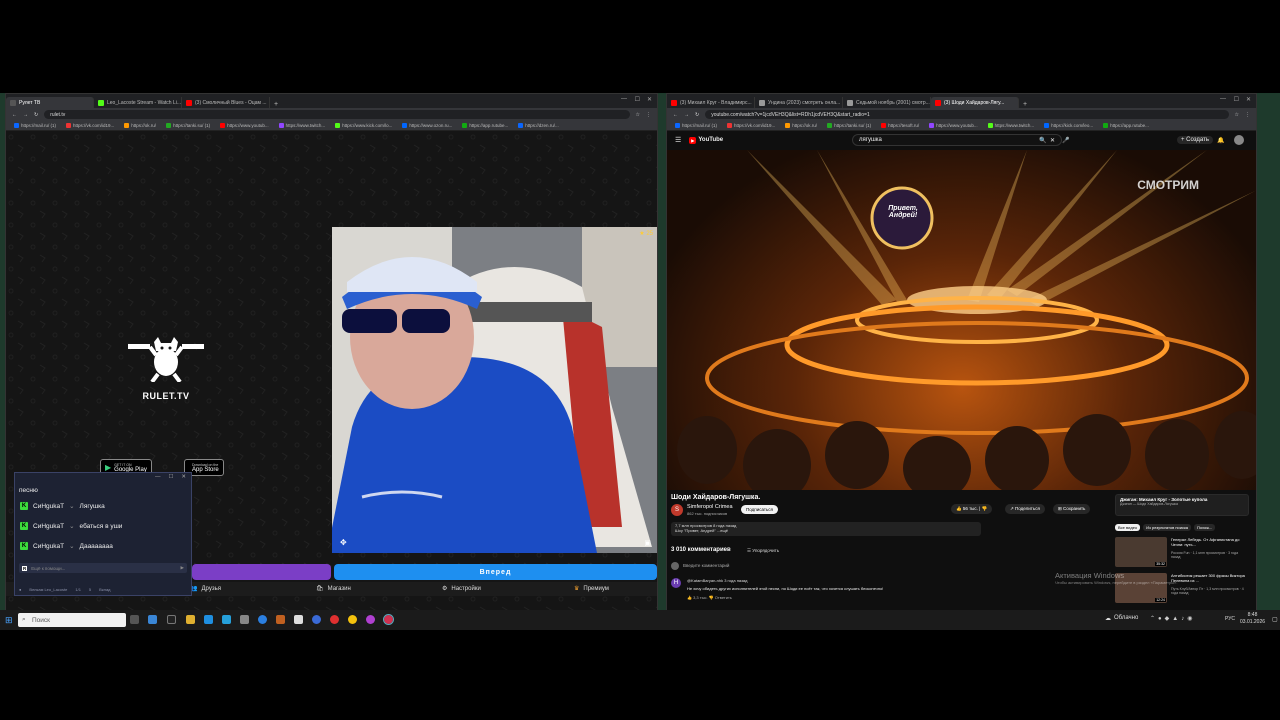 The height and width of the screenshot is (720, 1280). Describe the element at coordinates (1252, 619) in the screenshot. I see `clock: 8:48 03.01.2026` at that location.